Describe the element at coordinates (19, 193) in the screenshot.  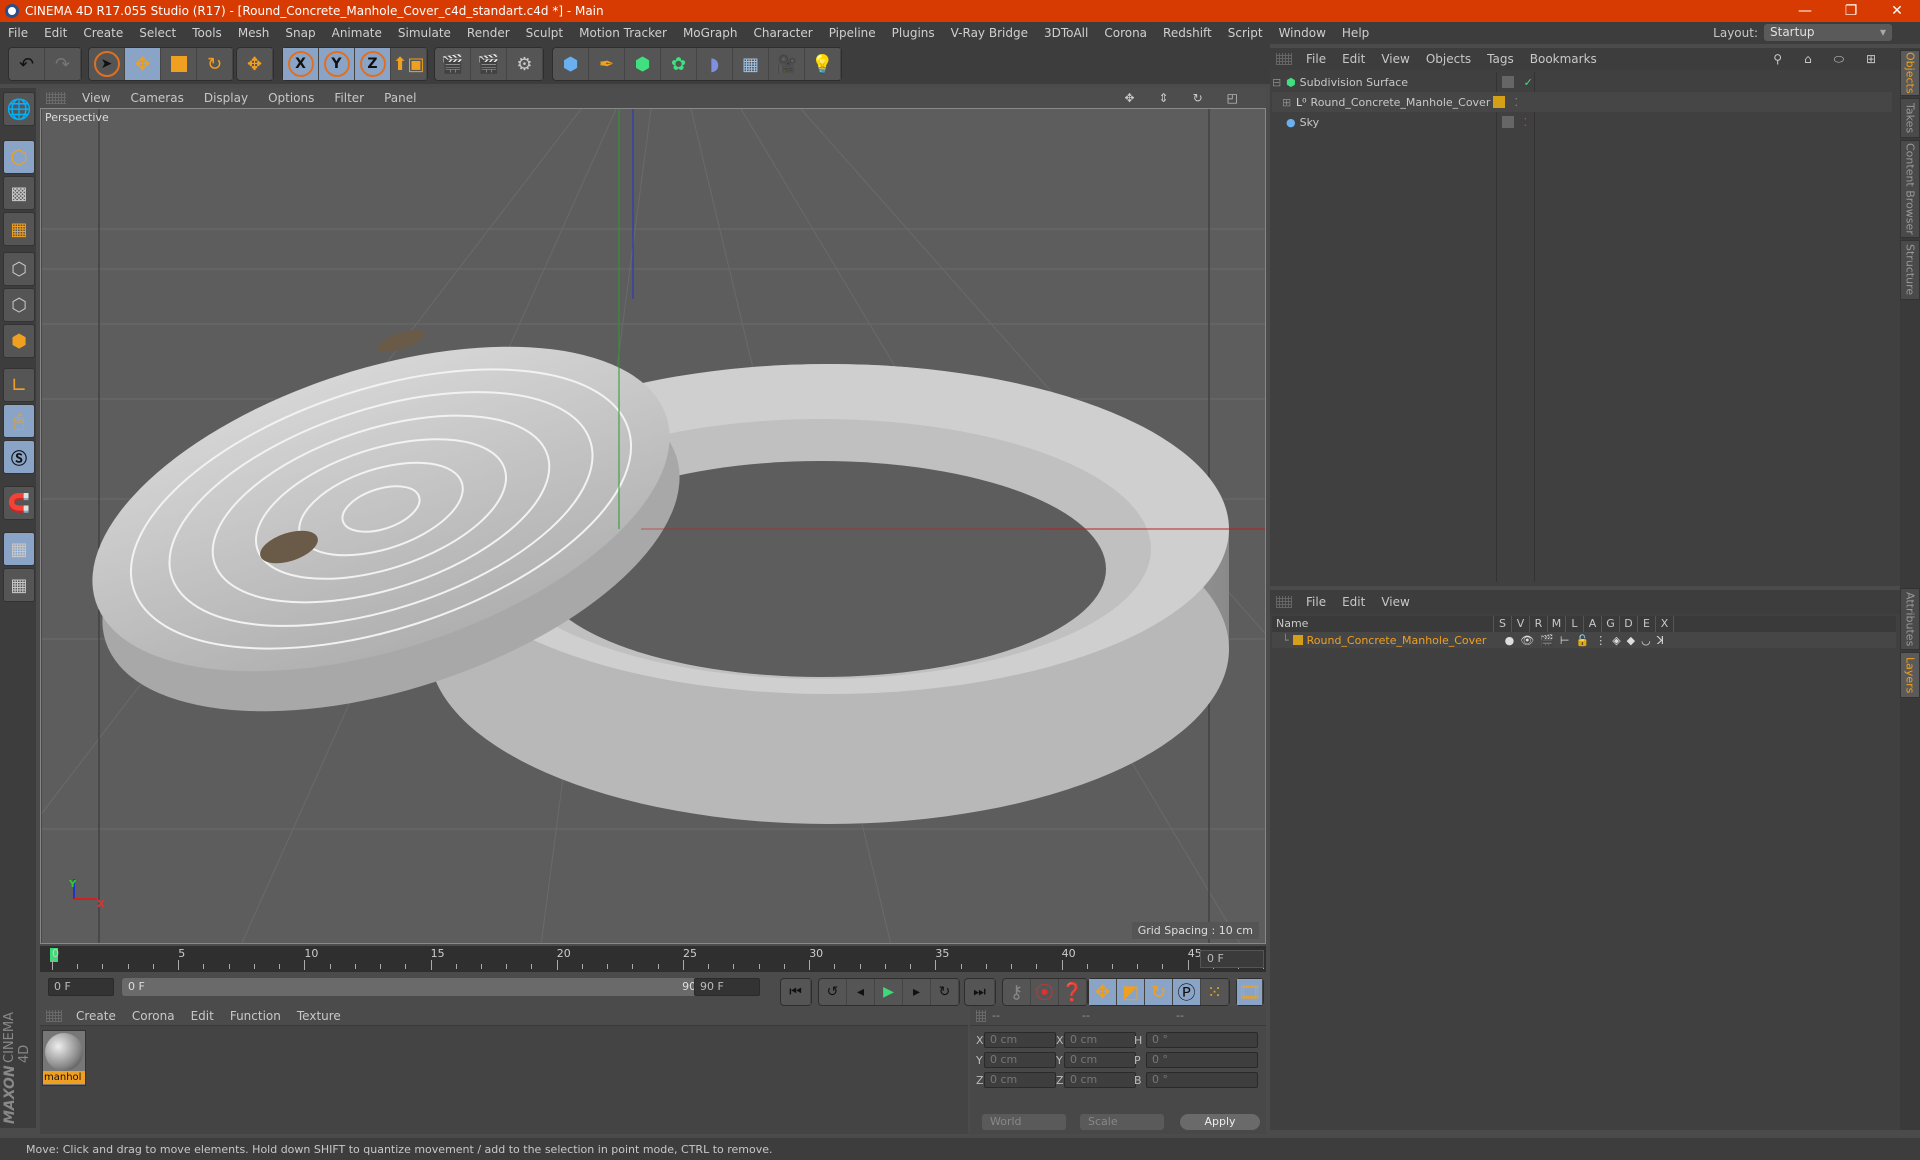
I see `texture-mode-button: ▩` at that location.